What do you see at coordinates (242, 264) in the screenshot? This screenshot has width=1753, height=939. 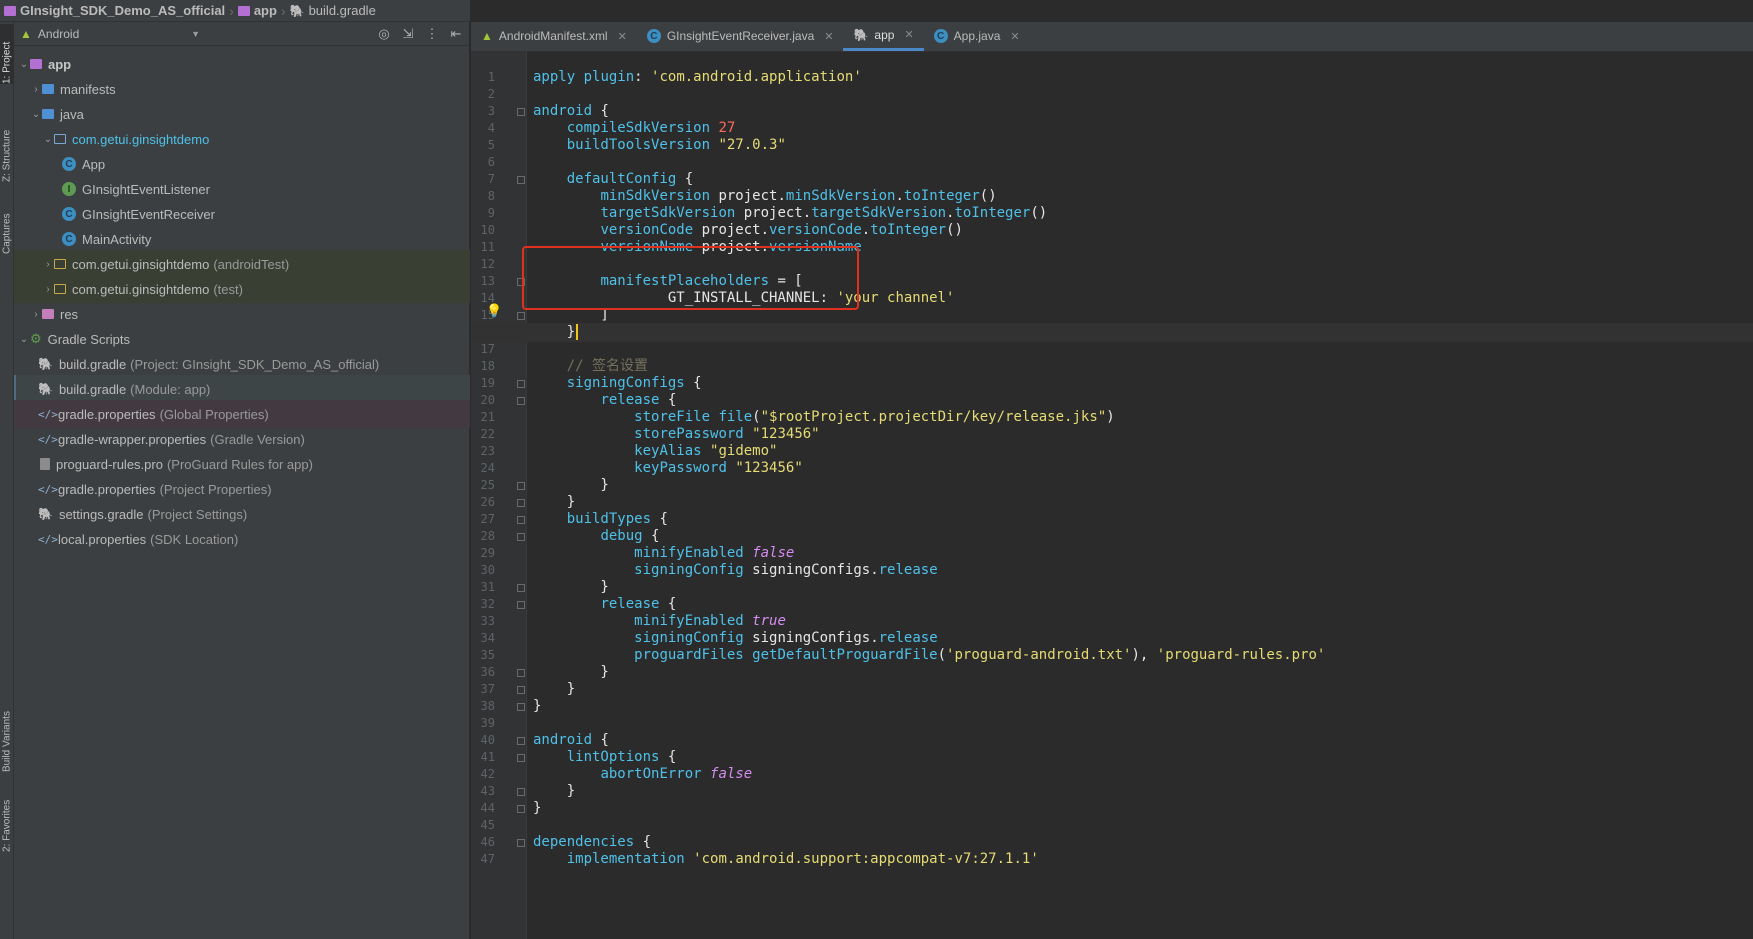 I see `tree-node-androidtest: › com.getui.ginsightdemo (androidTest)` at bounding box center [242, 264].